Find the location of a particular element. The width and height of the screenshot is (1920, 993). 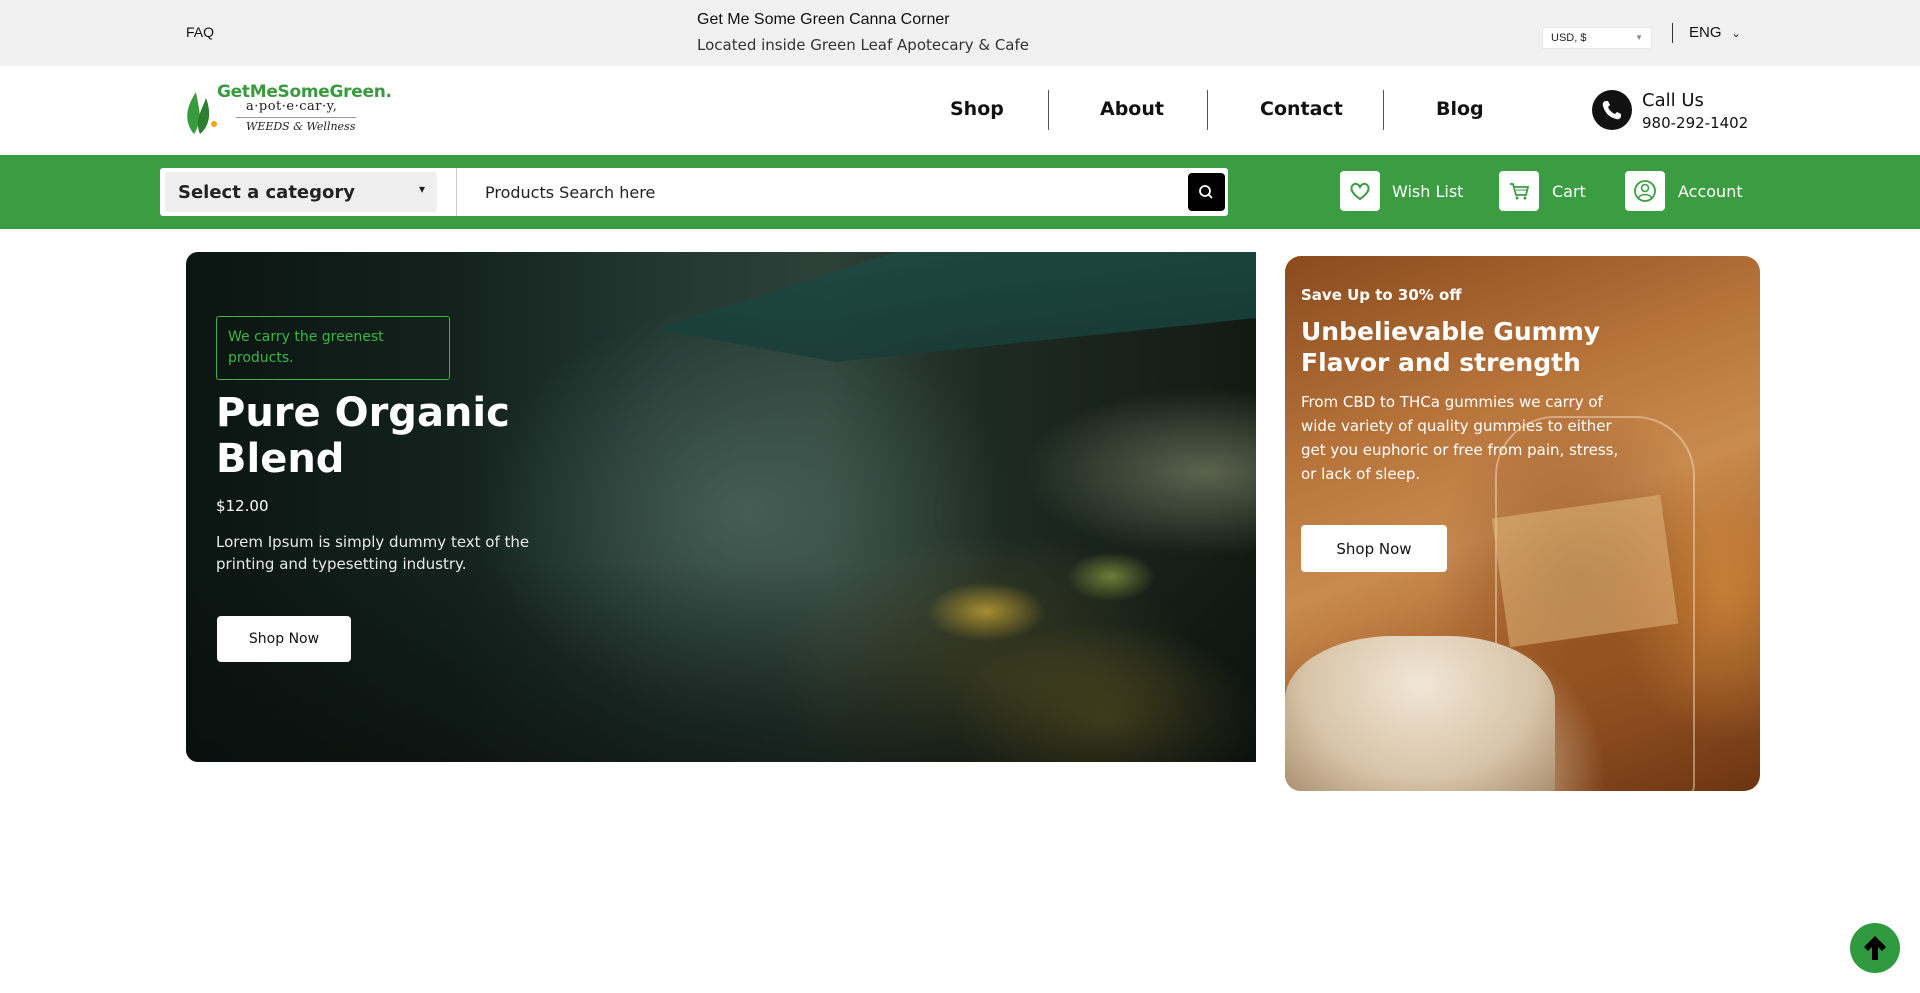

promo-offer: Save Up to 30% off is located at coordinates (1381, 295).